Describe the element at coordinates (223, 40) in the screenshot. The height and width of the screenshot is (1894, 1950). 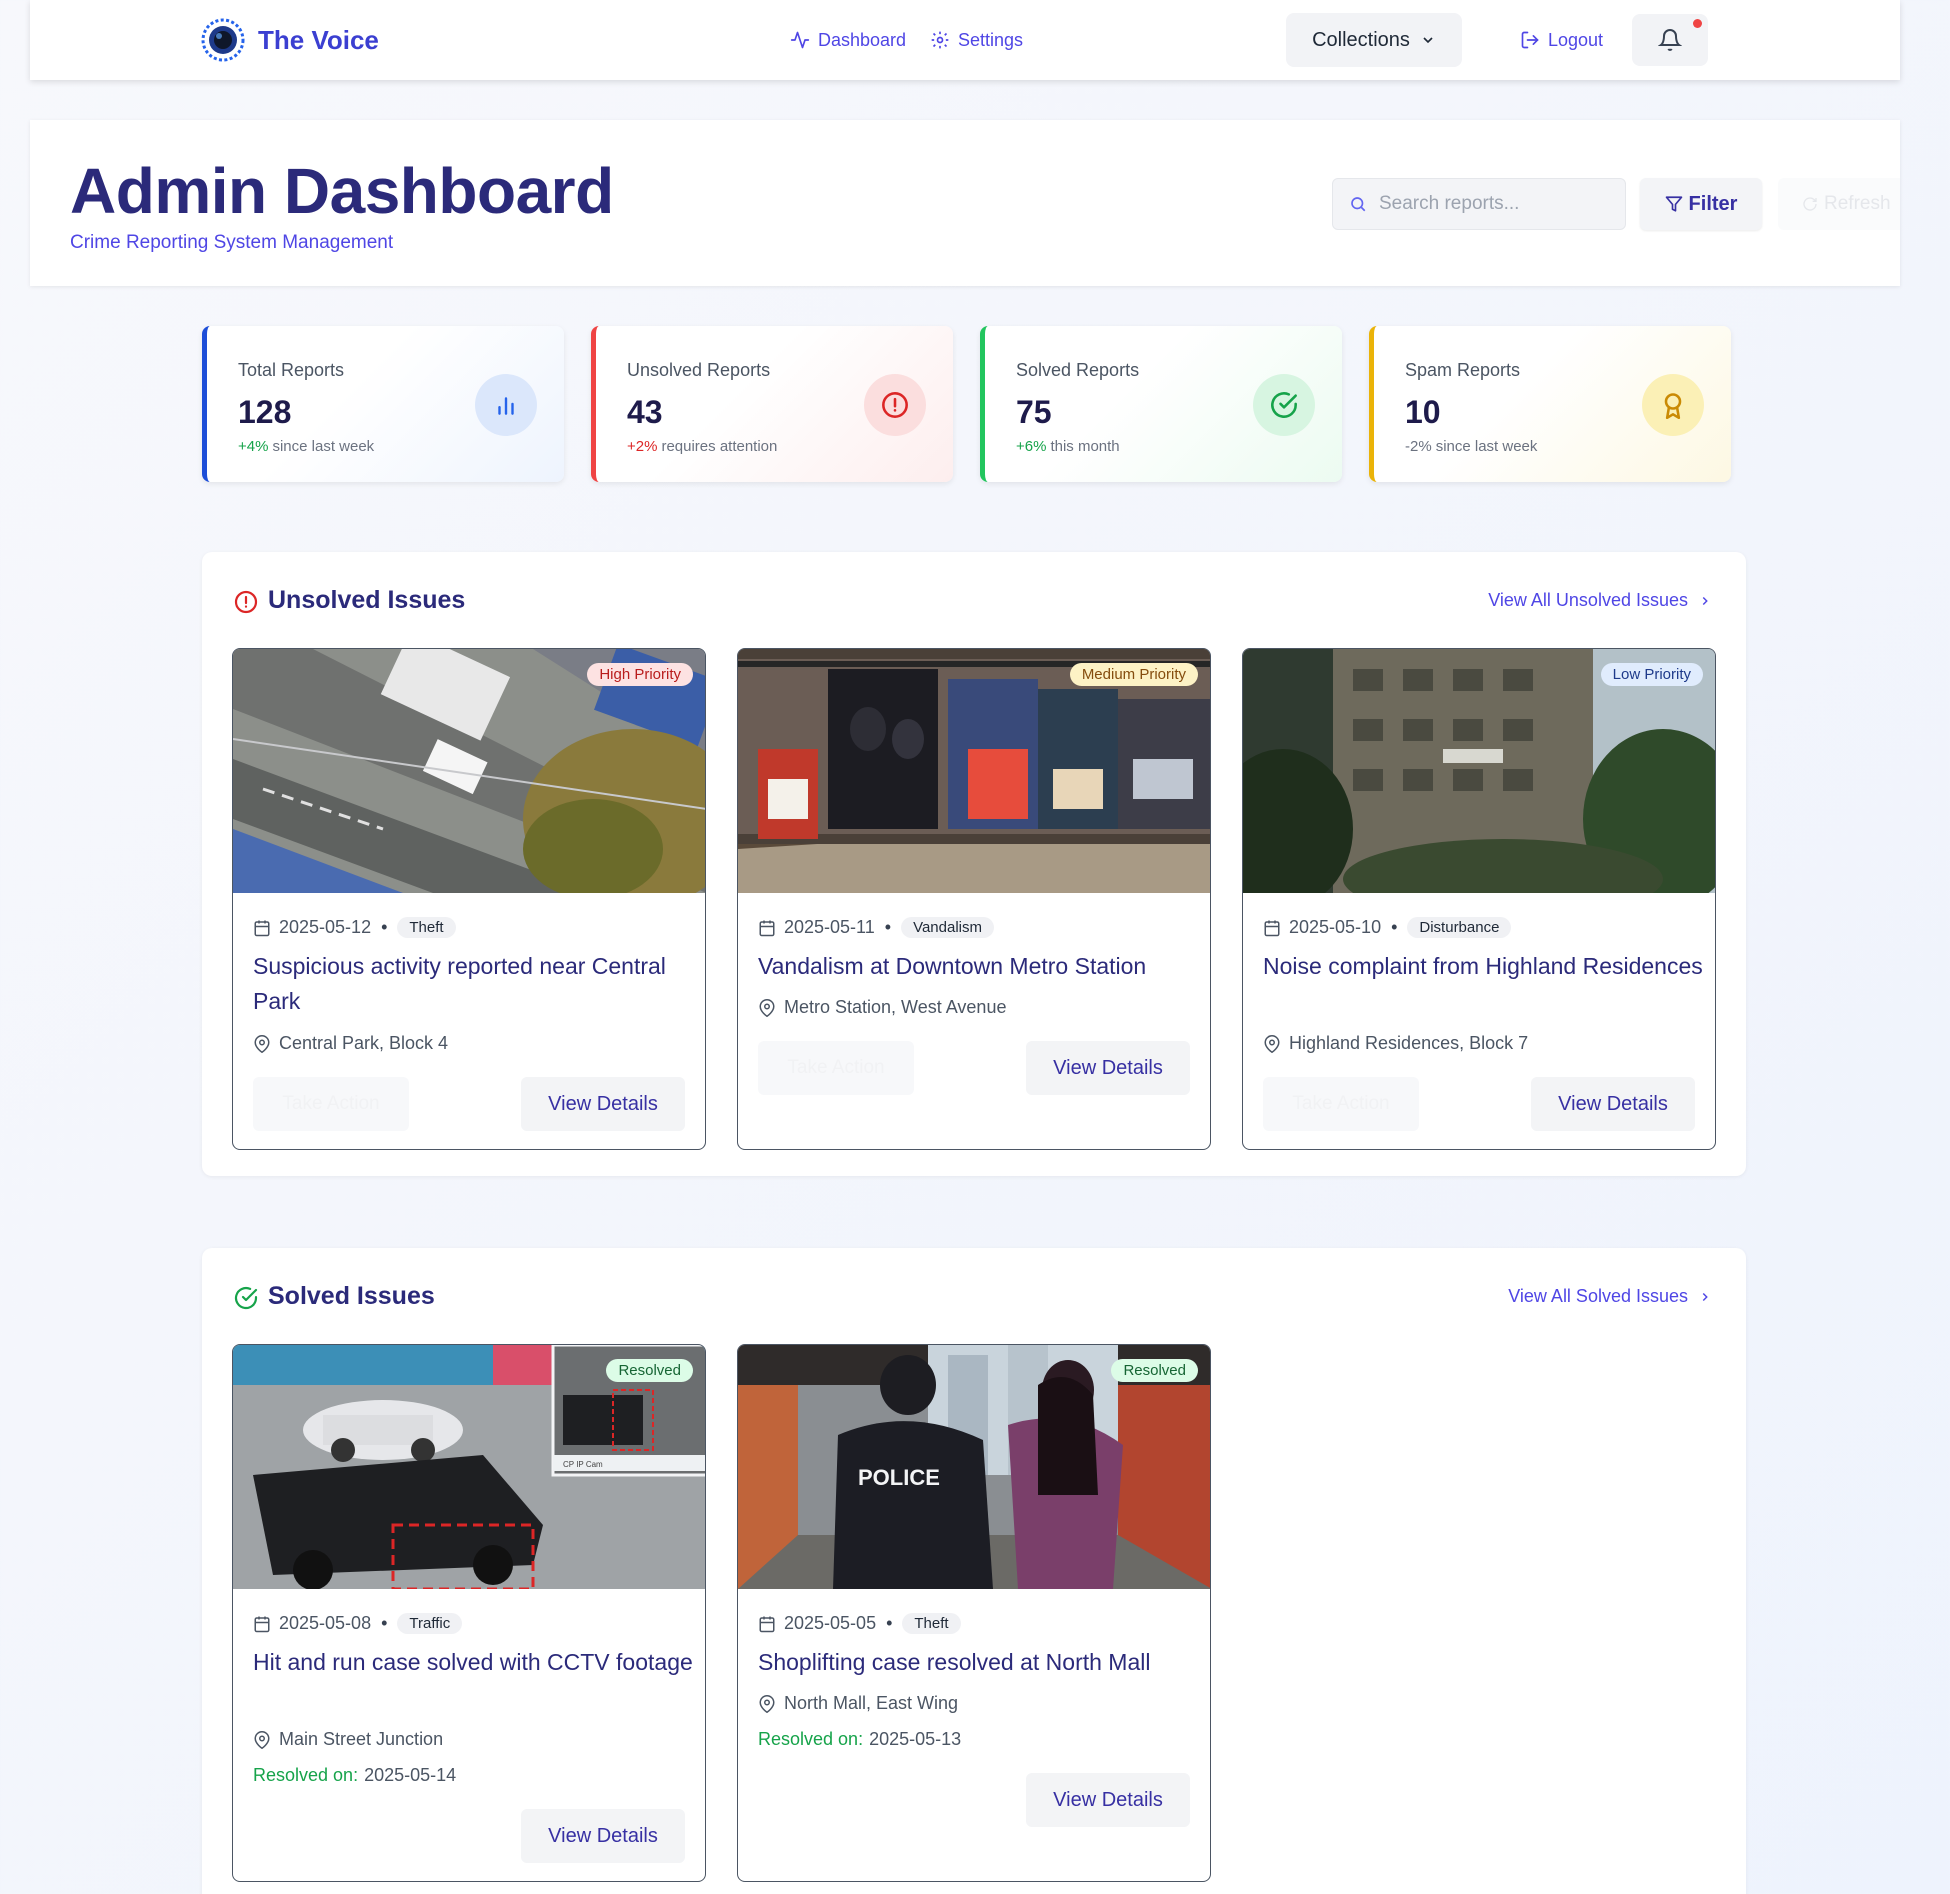
I see `brand-logo-icon` at that location.